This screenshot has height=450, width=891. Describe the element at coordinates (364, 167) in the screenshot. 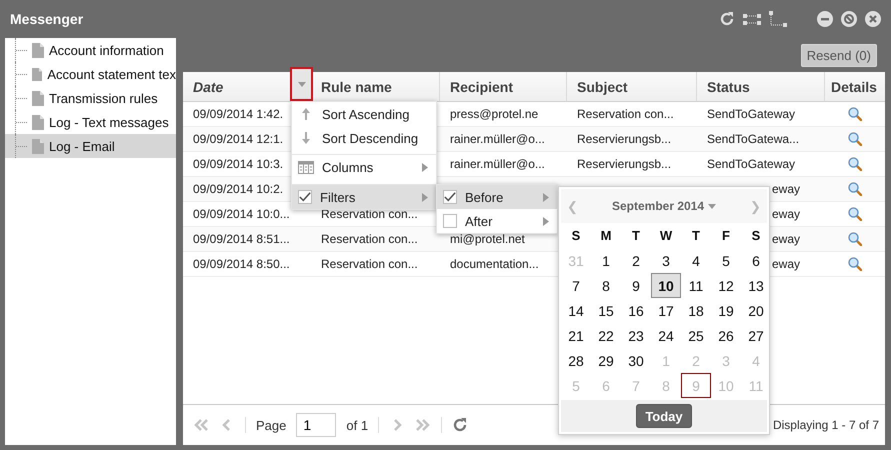

I see `menu-item: Columns` at that location.